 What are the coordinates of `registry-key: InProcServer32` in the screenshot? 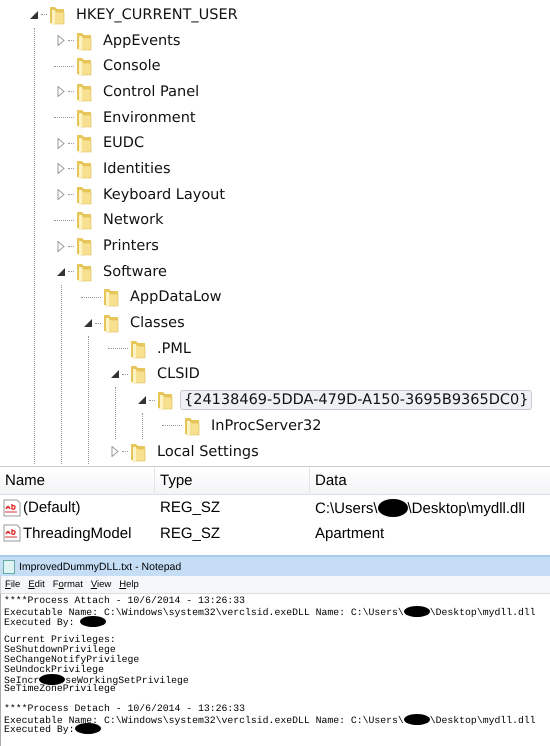 It's located at (266, 426).